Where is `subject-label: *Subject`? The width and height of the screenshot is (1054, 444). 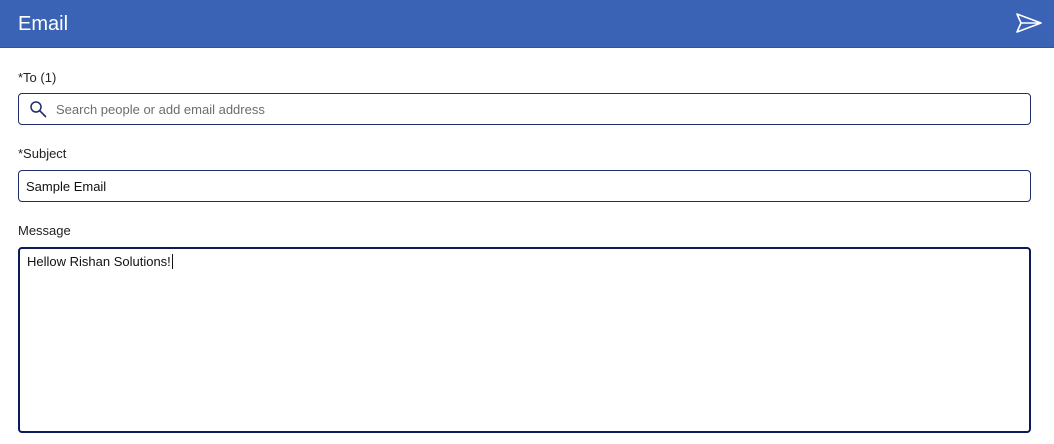 subject-label: *Subject is located at coordinates (42, 153).